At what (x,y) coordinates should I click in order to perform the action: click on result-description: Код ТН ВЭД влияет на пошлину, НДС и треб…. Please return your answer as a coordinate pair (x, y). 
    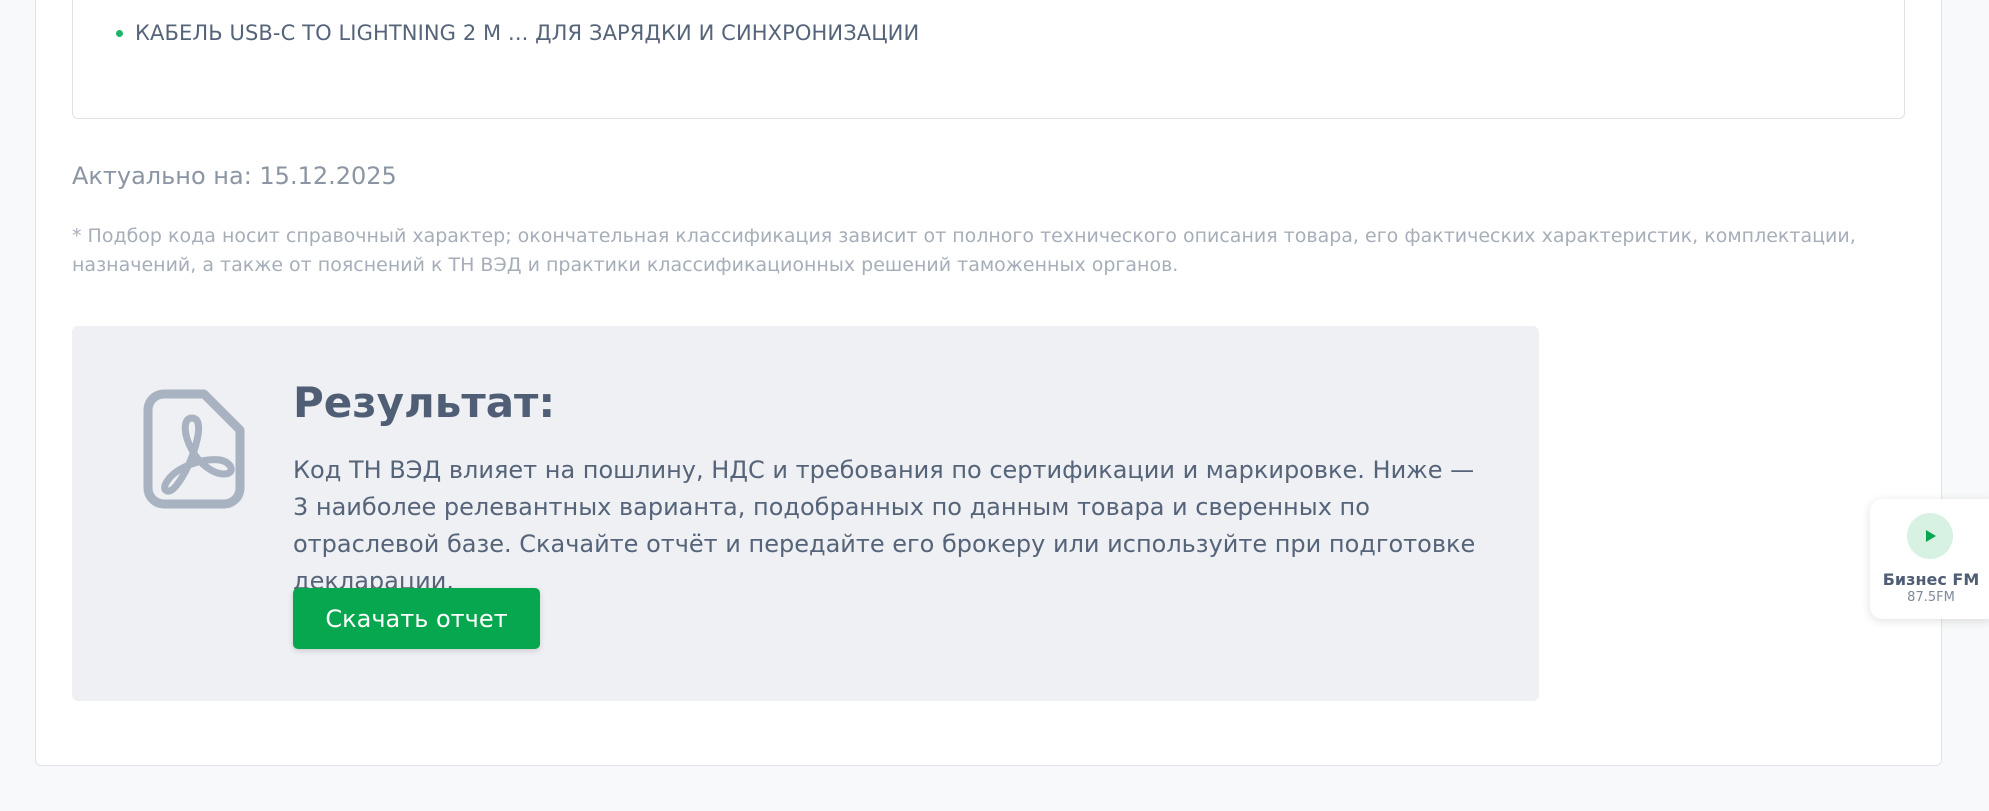
    Looking at the image, I should click on (884, 525).